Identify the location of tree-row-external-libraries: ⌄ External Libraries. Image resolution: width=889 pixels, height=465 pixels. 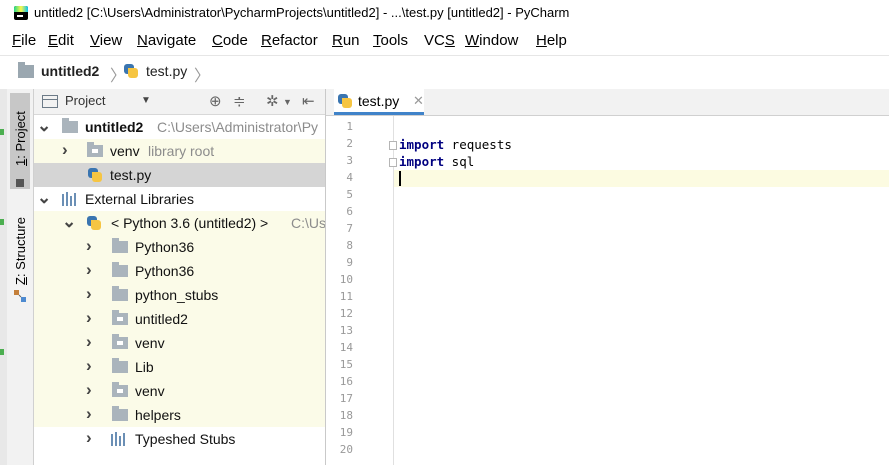
(179, 199).